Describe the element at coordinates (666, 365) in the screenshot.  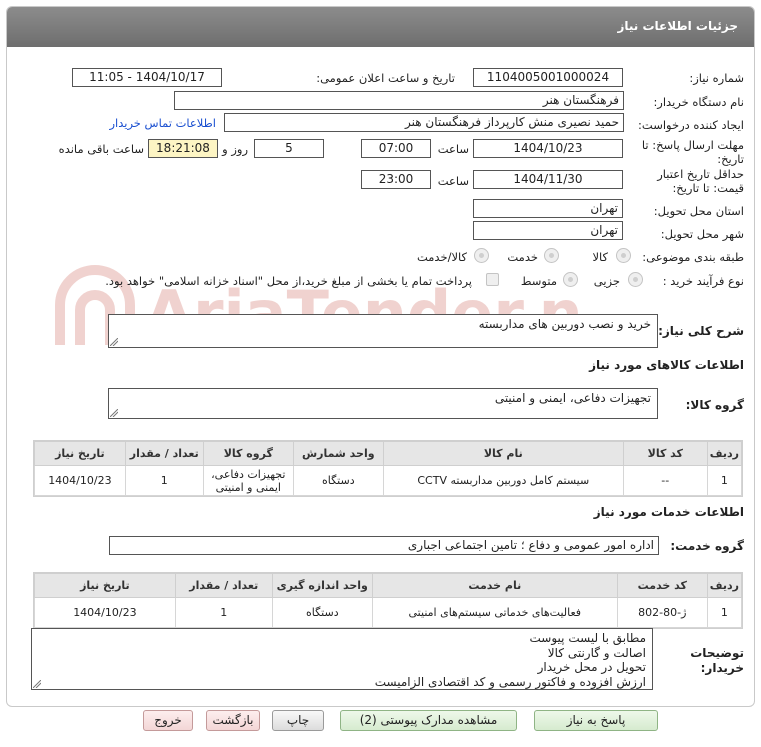
I see `goods-section-title: اطلاعات کالاهای مورد نیاز` at that location.